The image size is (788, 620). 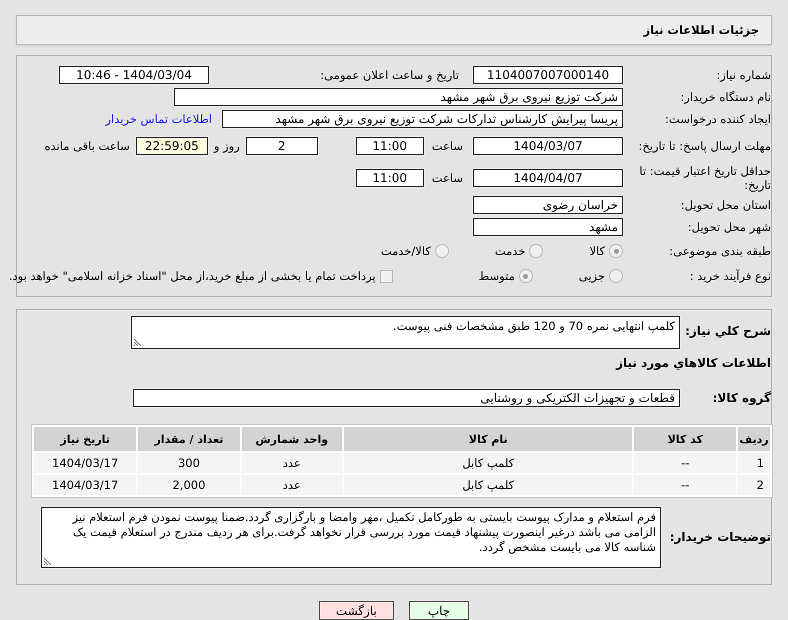 I want to click on requester-field: پریسا پیرایش کارشناس تدارکات شرکت توزیع نیروی برق شهر مشهد, so click(x=422, y=119).